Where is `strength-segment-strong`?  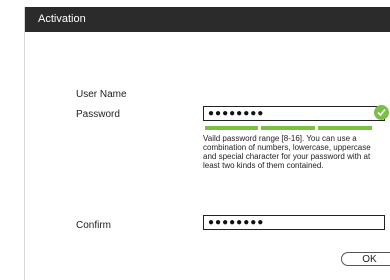 strength-segment-strong is located at coordinates (345, 128).